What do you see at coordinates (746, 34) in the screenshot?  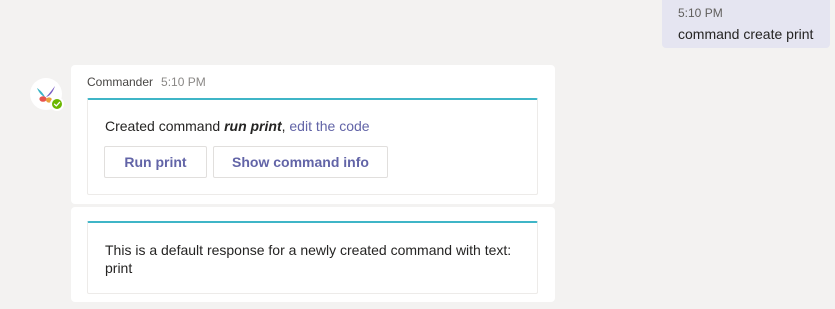 I see `outgoing-text: command create print` at bounding box center [746, 34].